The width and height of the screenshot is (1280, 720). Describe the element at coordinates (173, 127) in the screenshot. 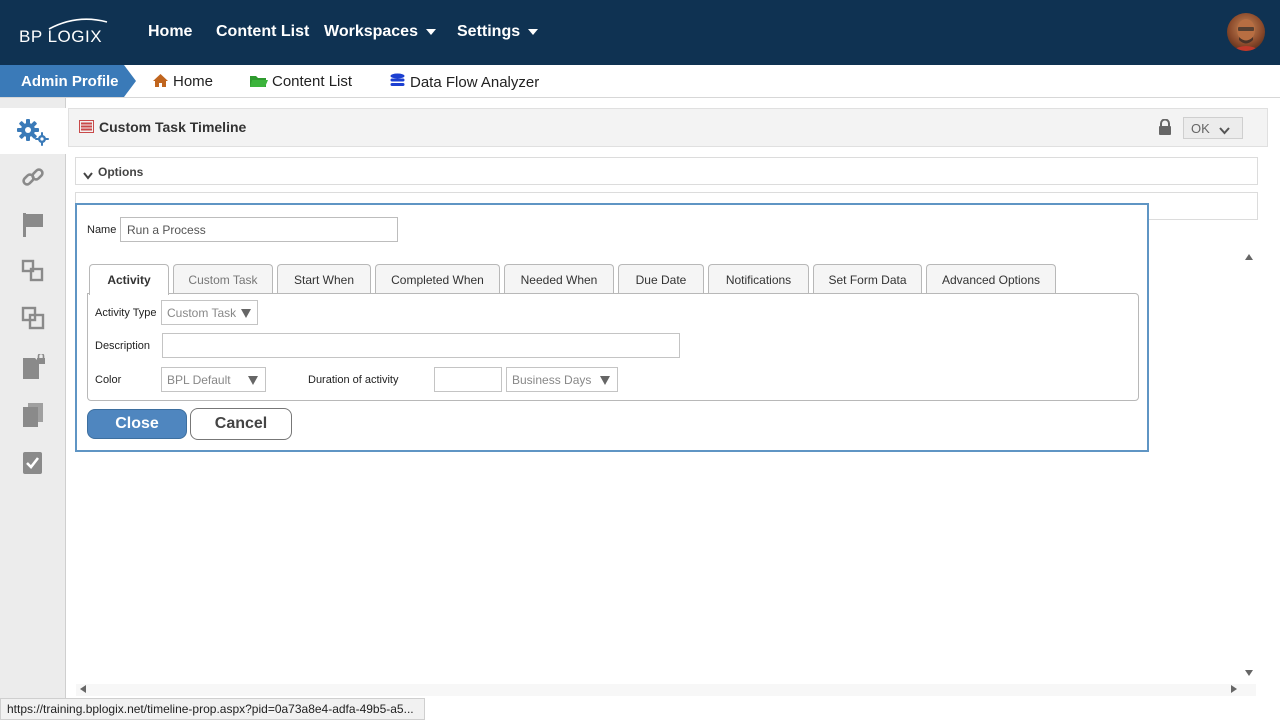

I see `panel-title: Custom Task Timeline` at that location.